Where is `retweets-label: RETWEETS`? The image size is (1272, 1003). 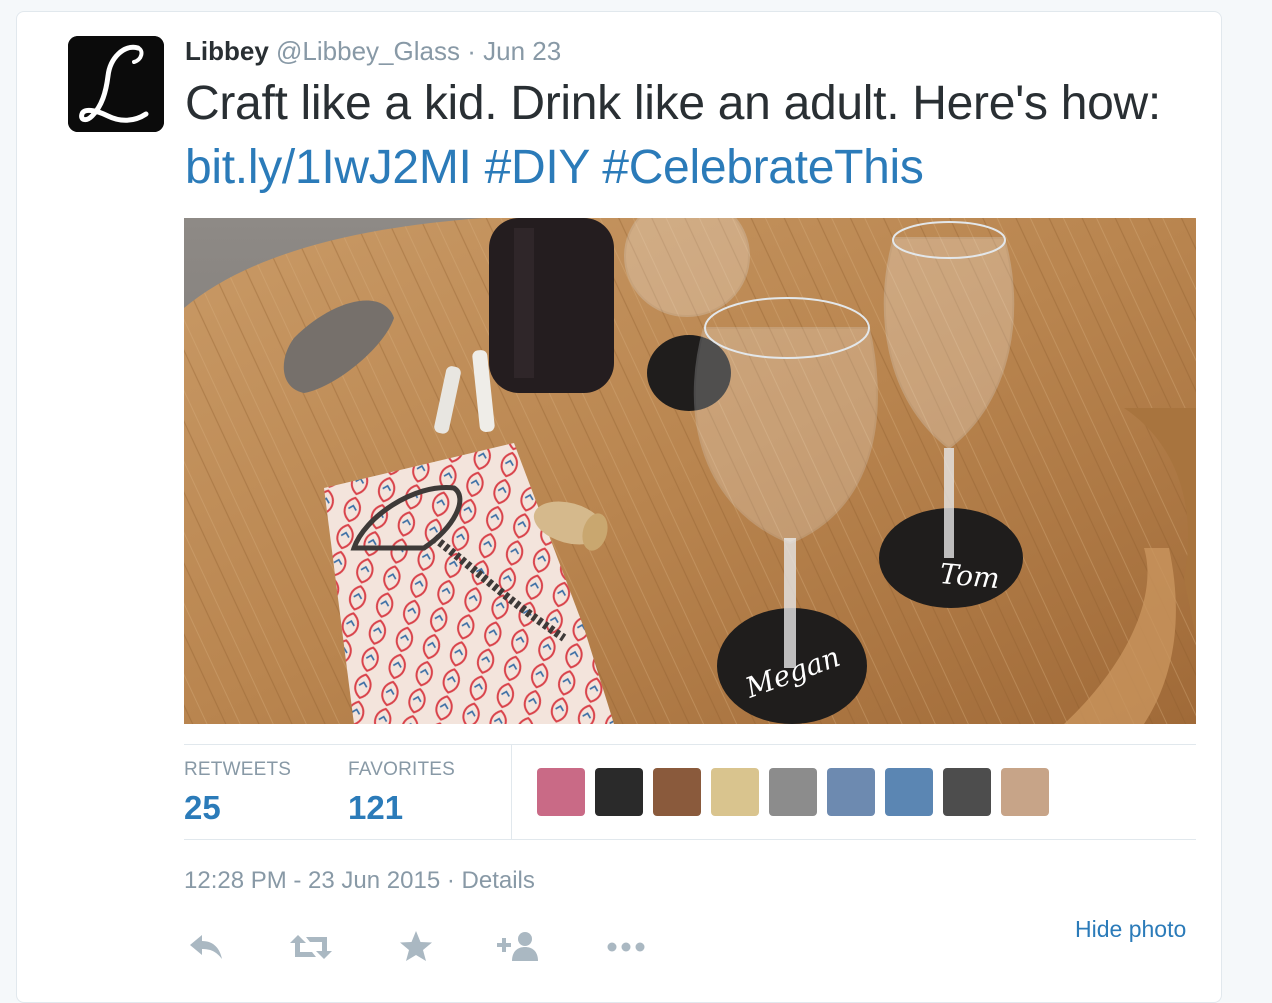 retweets-label: RETWEETS is located at coordinates (238, 769).